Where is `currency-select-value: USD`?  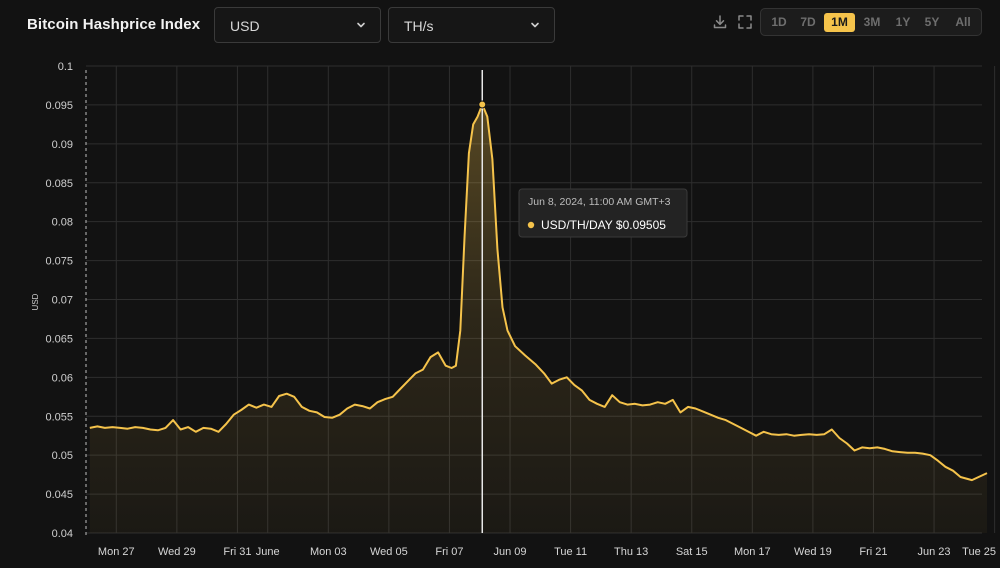 currency-select-value: USD is located at coordinates (245, 26).